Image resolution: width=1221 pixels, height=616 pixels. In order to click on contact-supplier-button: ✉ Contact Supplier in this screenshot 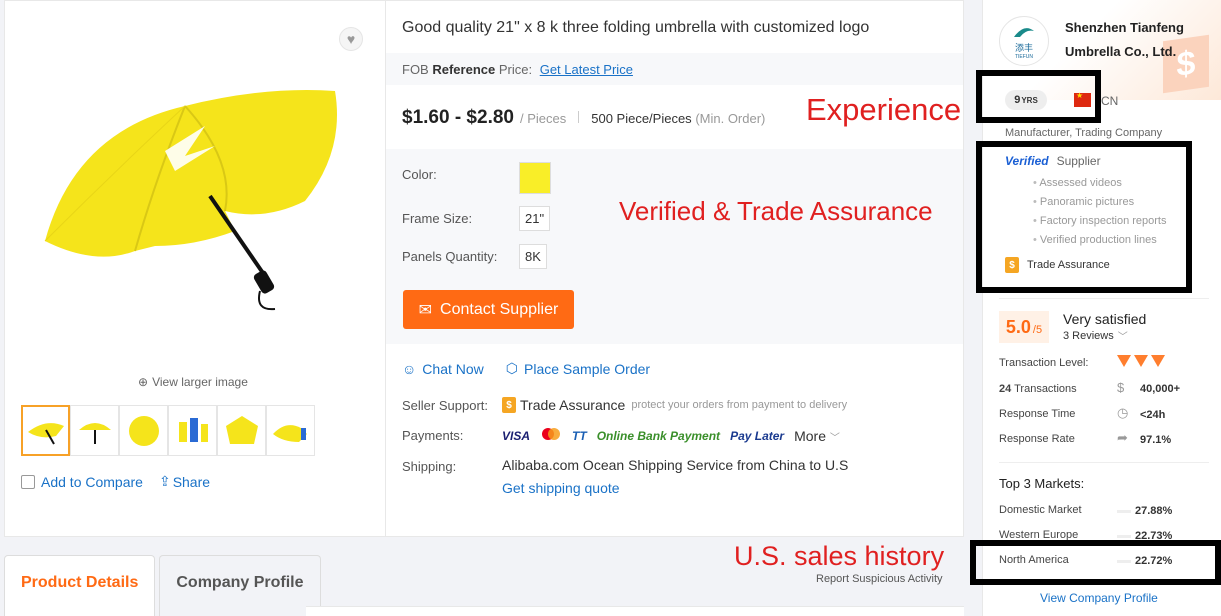, I will do `click(488, 309)`.